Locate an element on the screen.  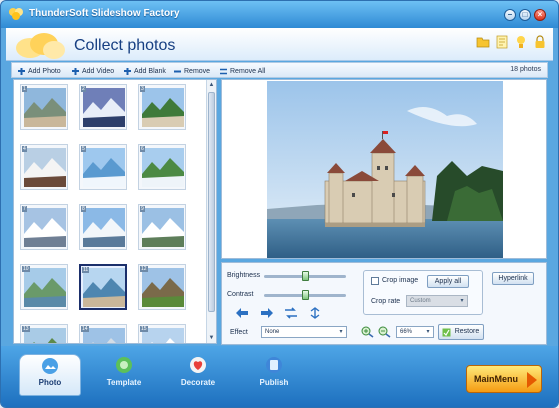
scroll-up-arrow: ▲ is located at coordinates (211, 85).